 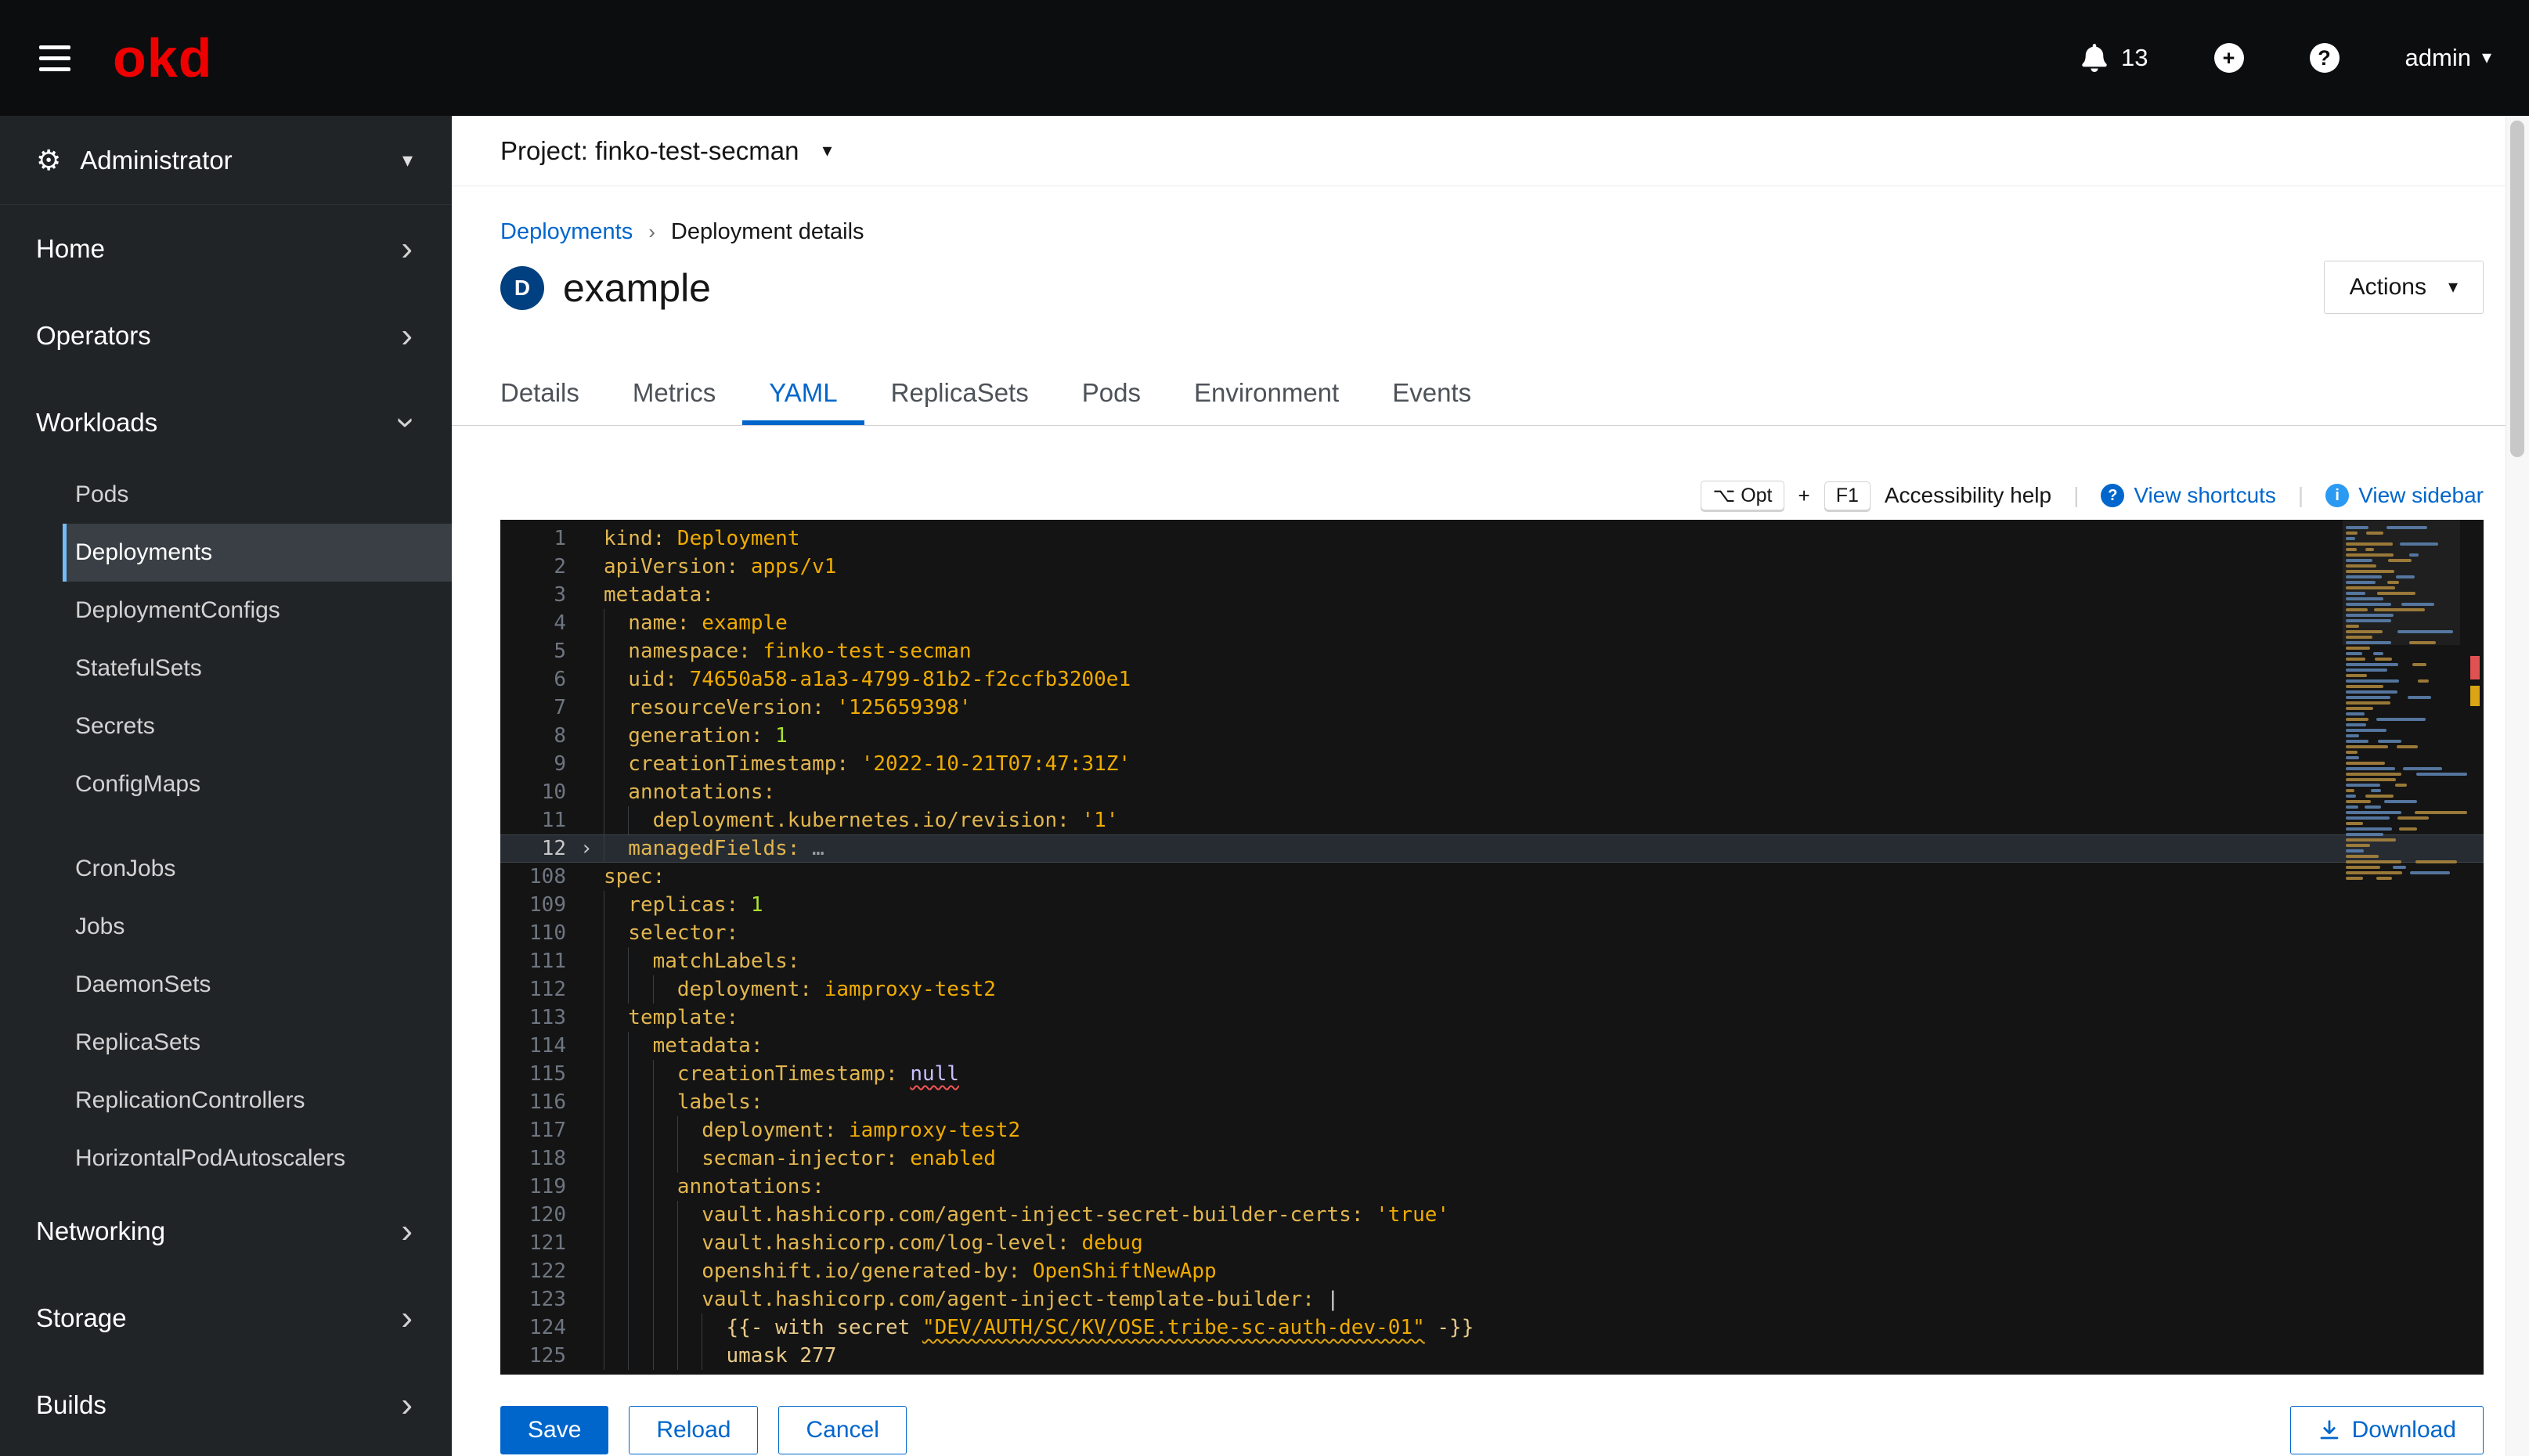 I want to click on chevron-down-icon: ›, so click(x=407, y=422).